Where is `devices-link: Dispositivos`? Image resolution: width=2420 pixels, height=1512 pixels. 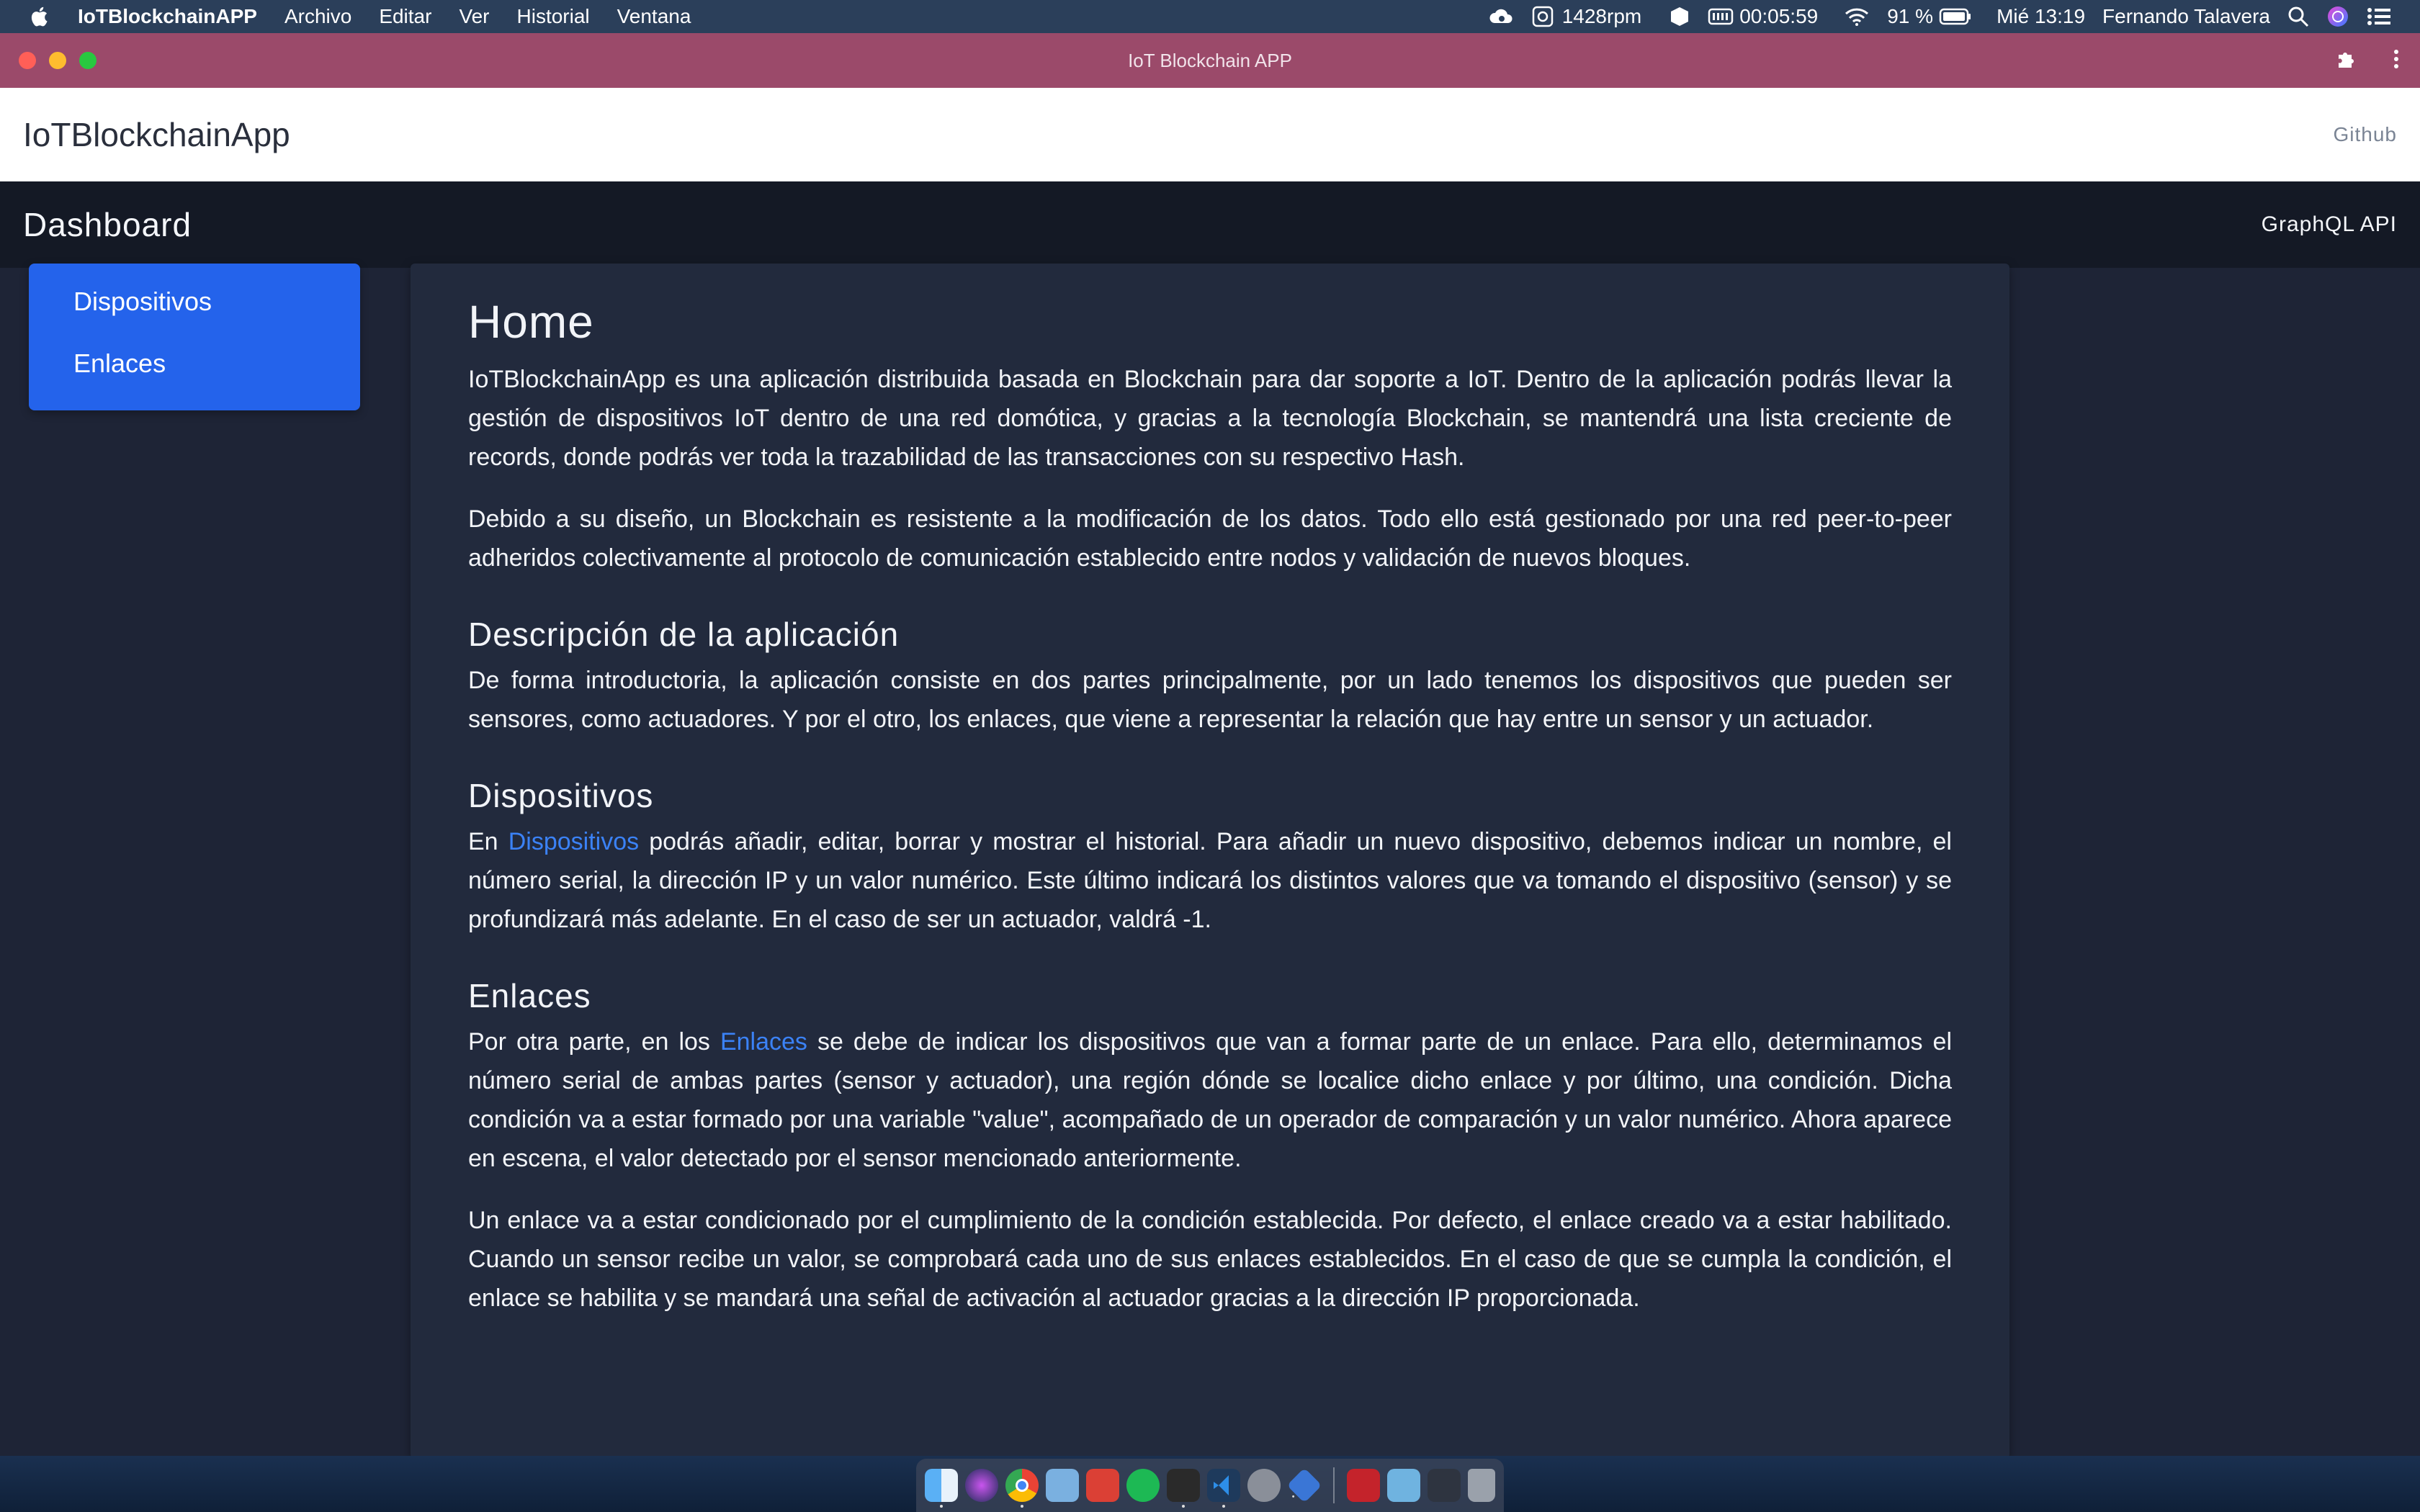
devices-link: Dispositivos is located at coordinates (573, 841).